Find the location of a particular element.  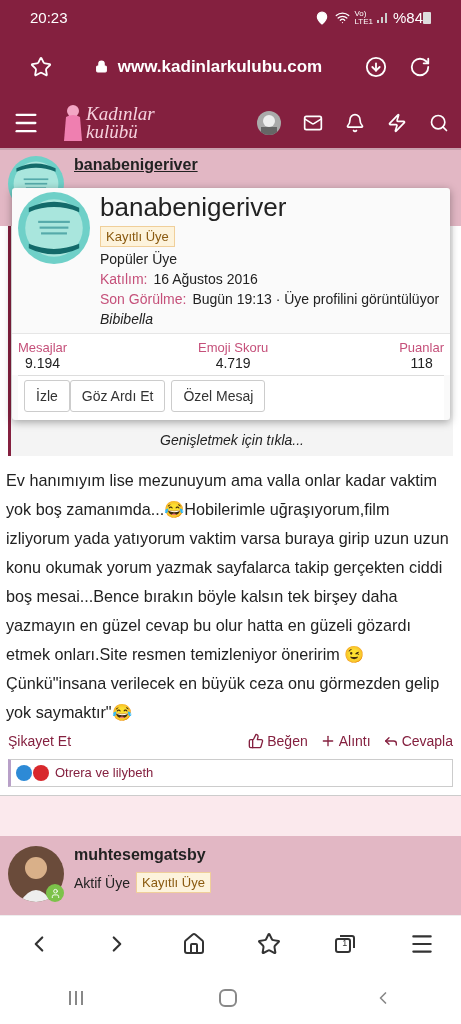

home-icon is located at coordinates (193, 943).